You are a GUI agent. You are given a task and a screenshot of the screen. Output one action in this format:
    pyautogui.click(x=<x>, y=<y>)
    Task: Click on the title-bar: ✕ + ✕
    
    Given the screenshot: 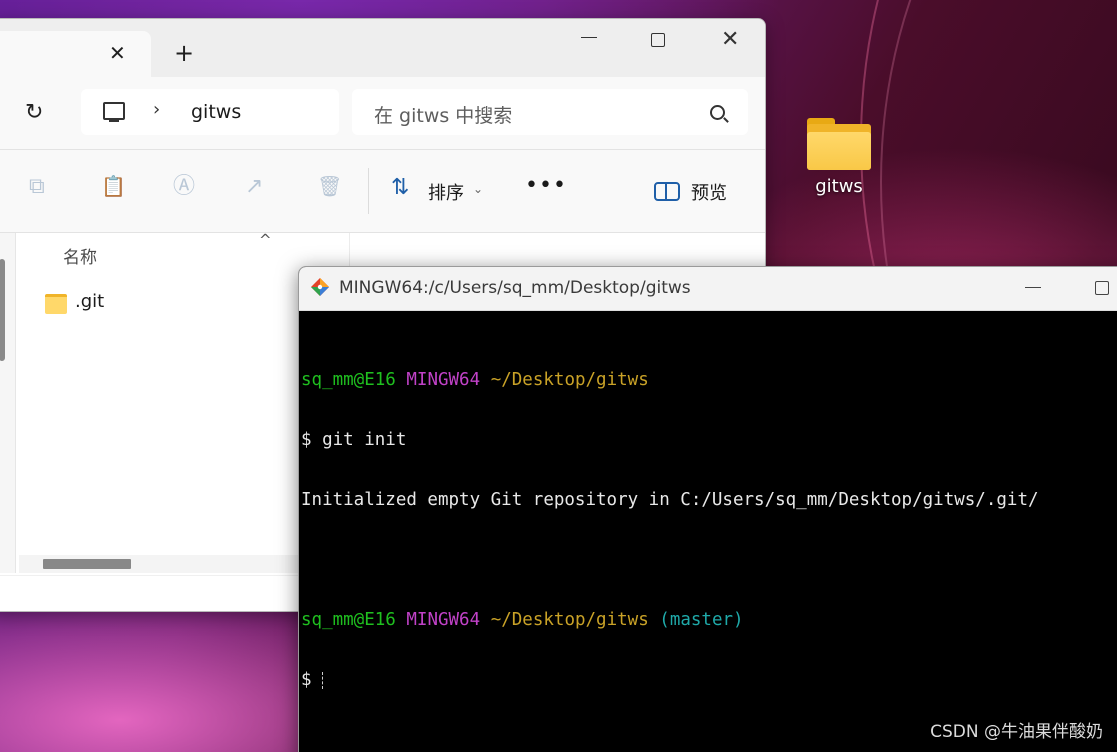 What is the action you would take?
    pyautogui.click(x=382, y=48)
    